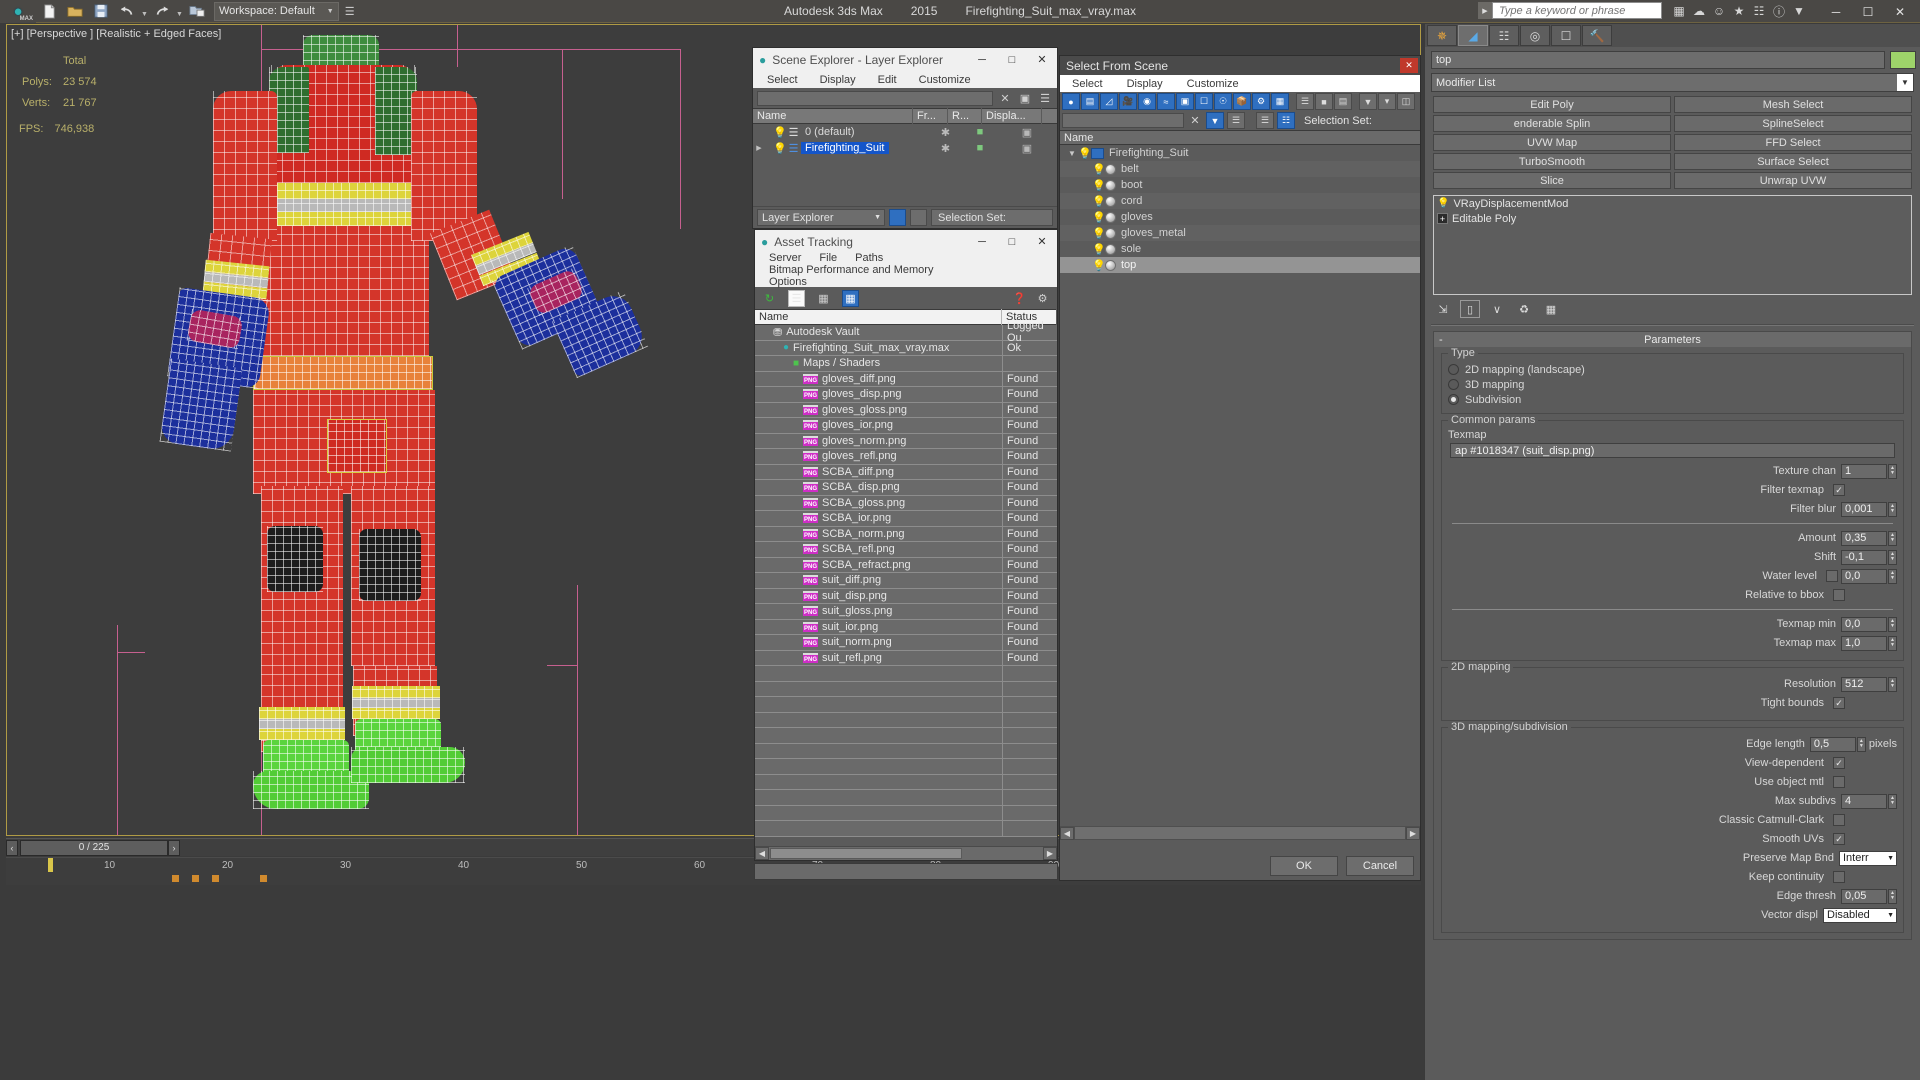 The width and height of the screenshot is (1920, 1080). Describe the element at coordinates (1324, 101) in the screenshot. I see `collapse-all-icon: ■` at that location.